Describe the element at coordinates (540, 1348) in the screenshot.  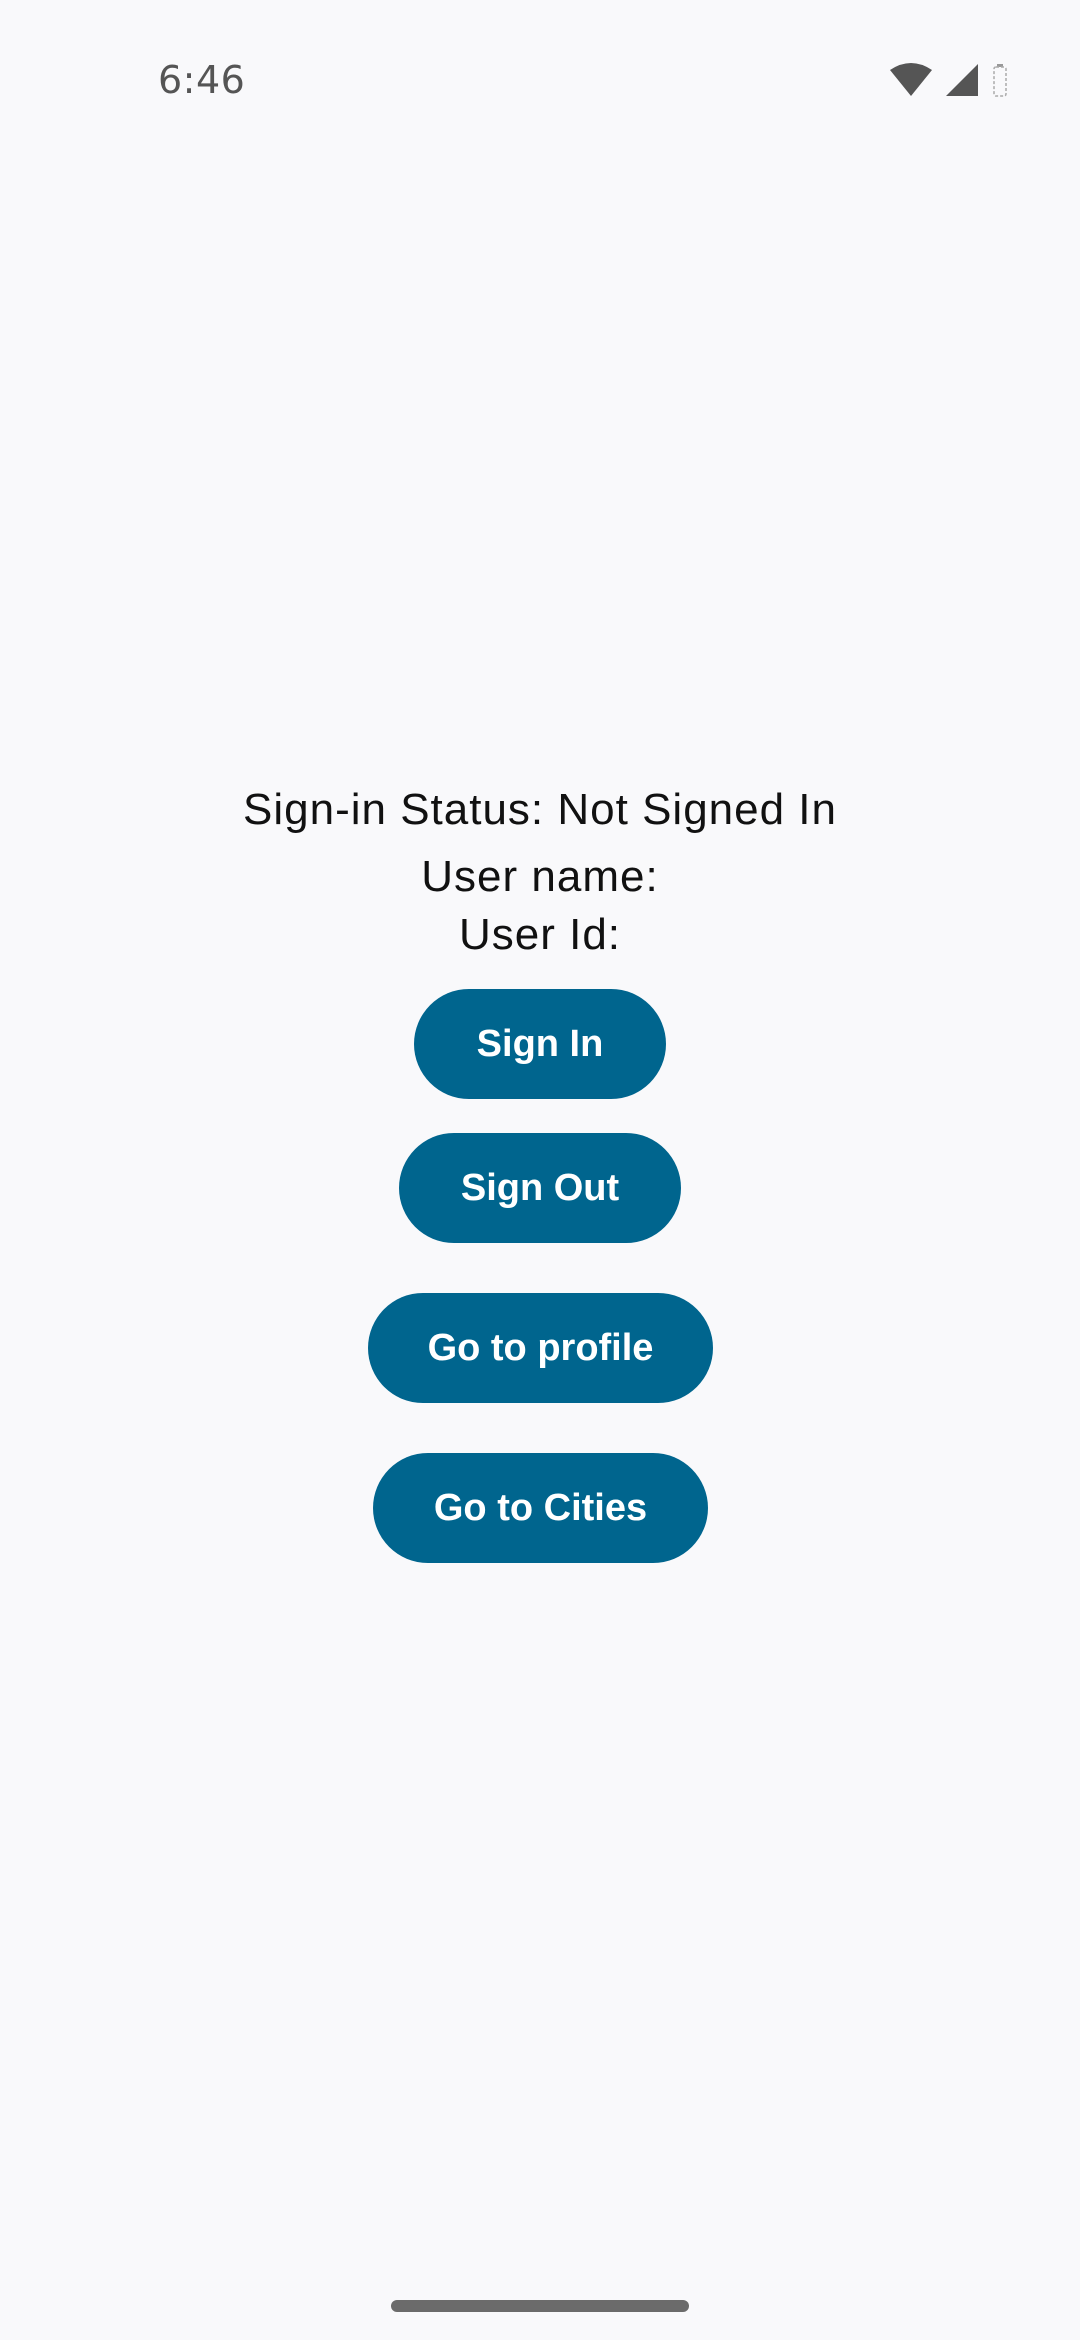
I see `go-to-profile-button: Go to profile` at that location.